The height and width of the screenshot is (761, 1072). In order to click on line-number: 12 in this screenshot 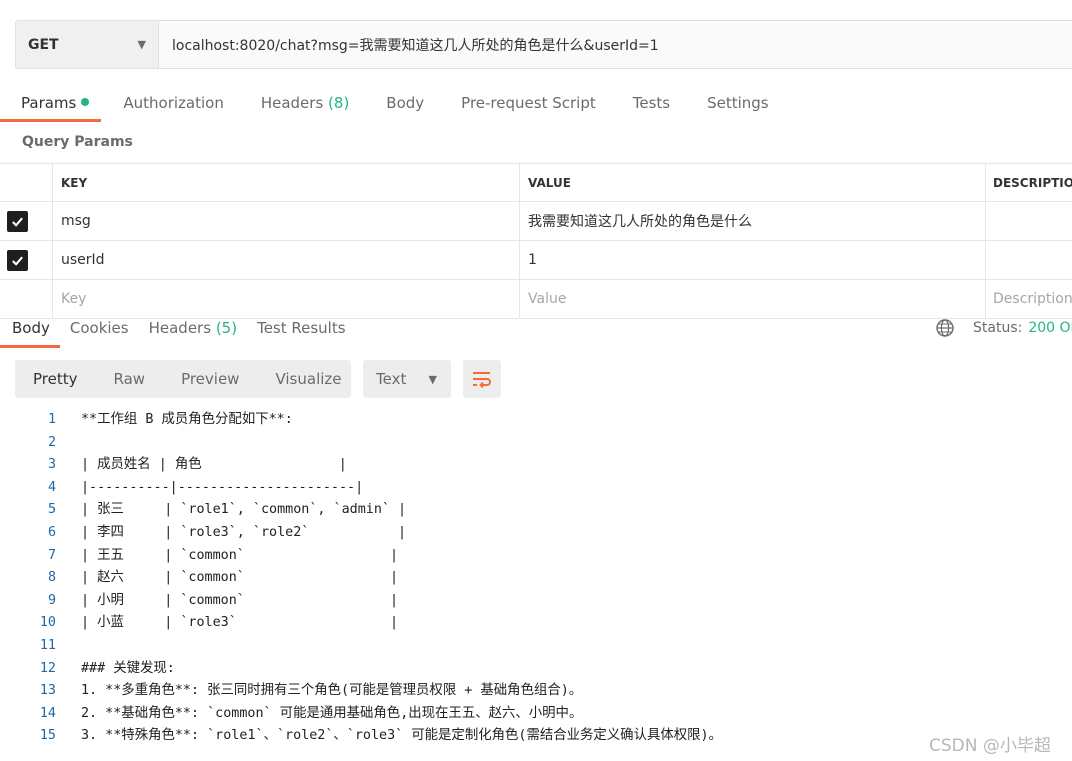, I will do `click(47, 668)`.